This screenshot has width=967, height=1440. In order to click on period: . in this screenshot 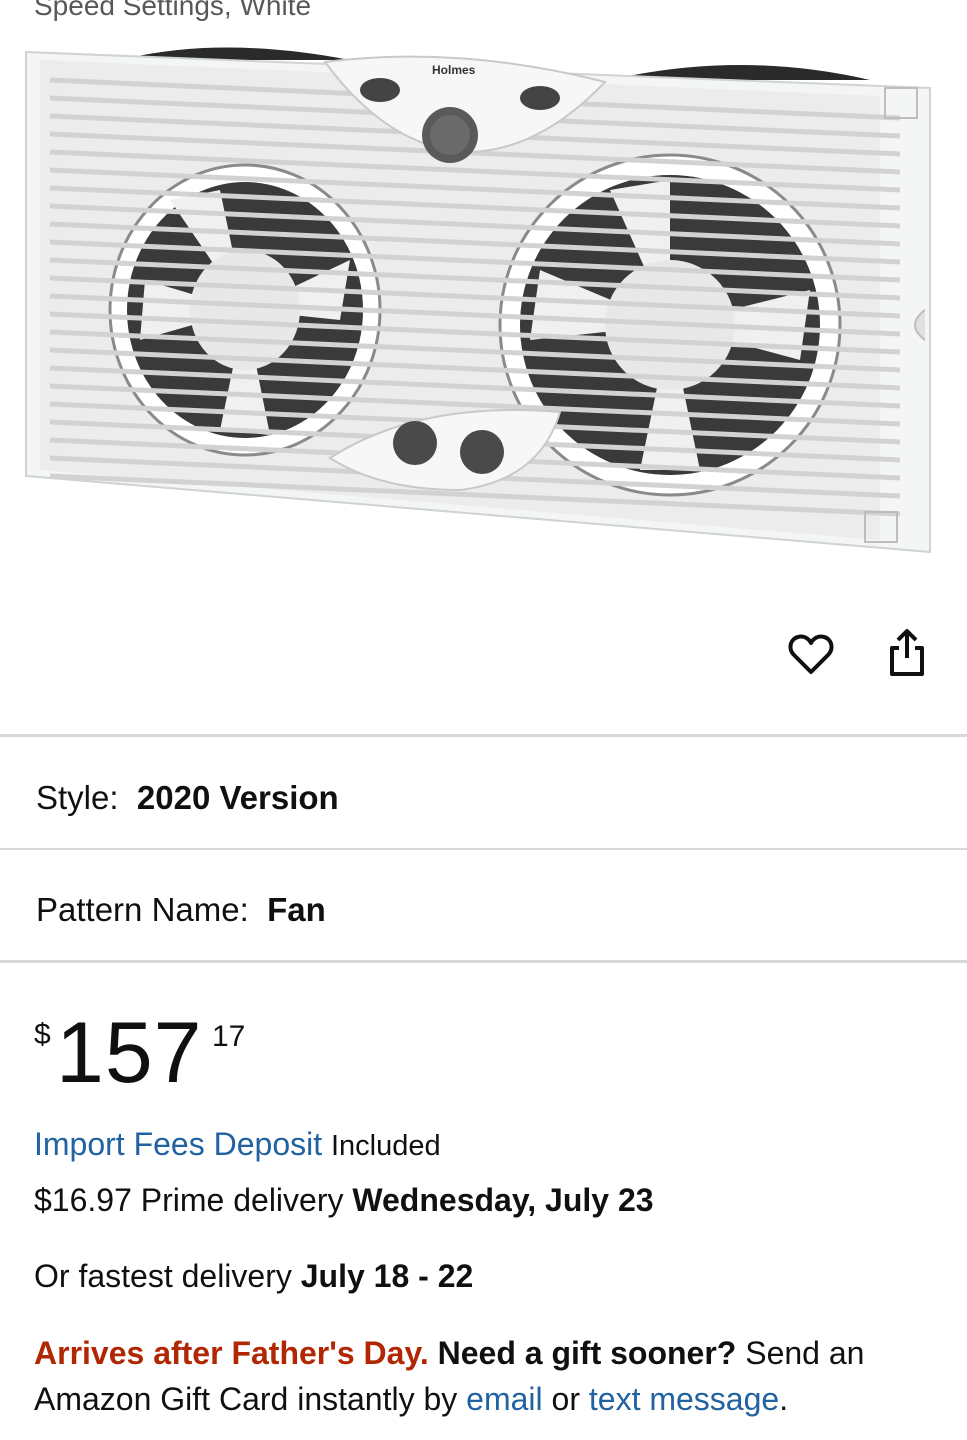, I will do `click(784, 1399)`.